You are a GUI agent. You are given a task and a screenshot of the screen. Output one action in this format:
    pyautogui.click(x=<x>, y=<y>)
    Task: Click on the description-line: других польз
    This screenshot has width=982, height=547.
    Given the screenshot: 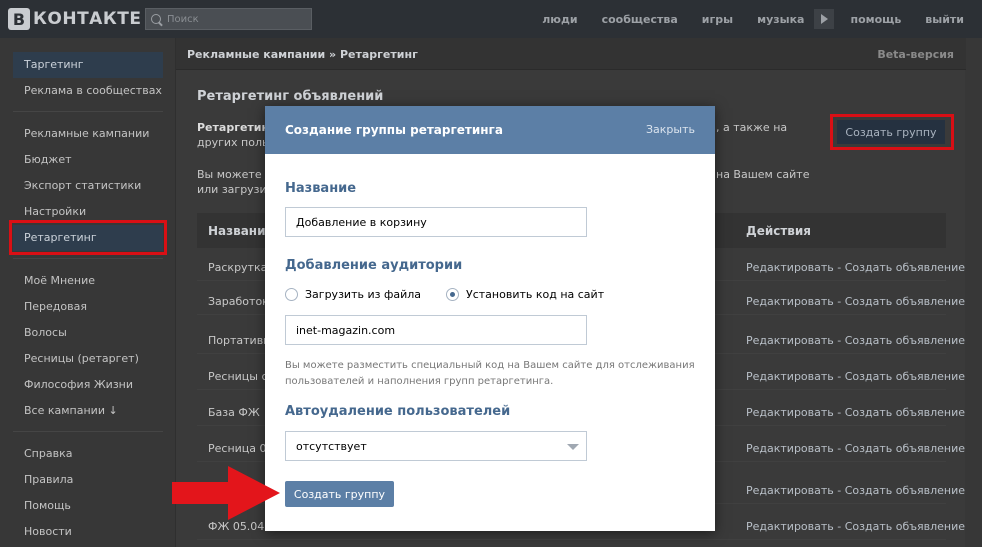 What is the action you would take?
    pyautogui.click(x=236, y=142)
    